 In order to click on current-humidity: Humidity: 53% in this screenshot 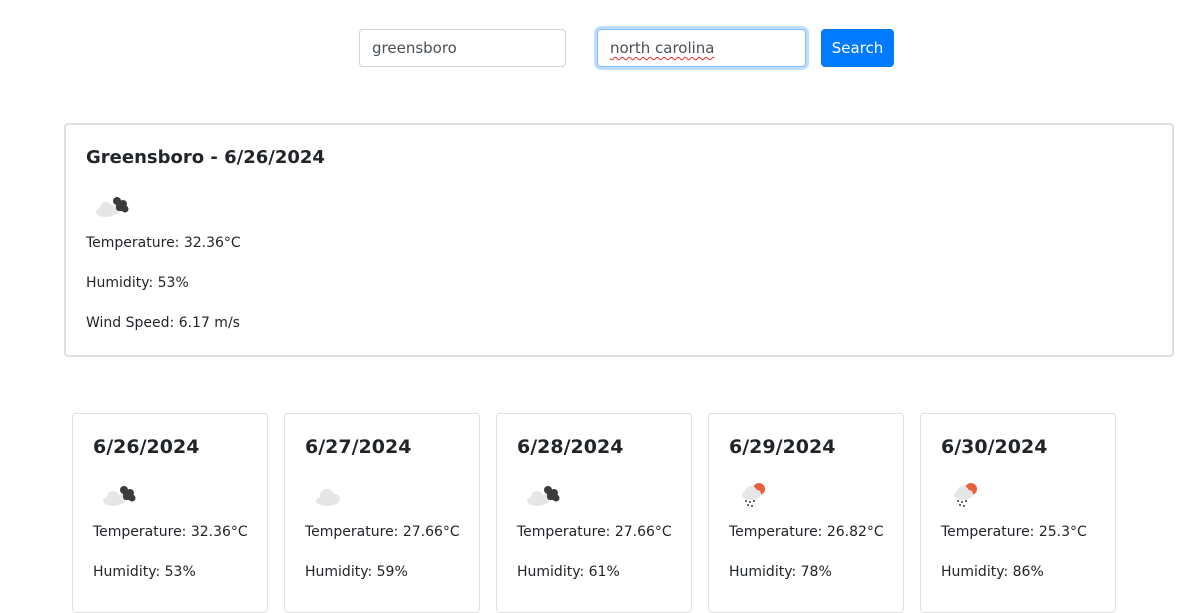, I will do `click(137, 283)`.